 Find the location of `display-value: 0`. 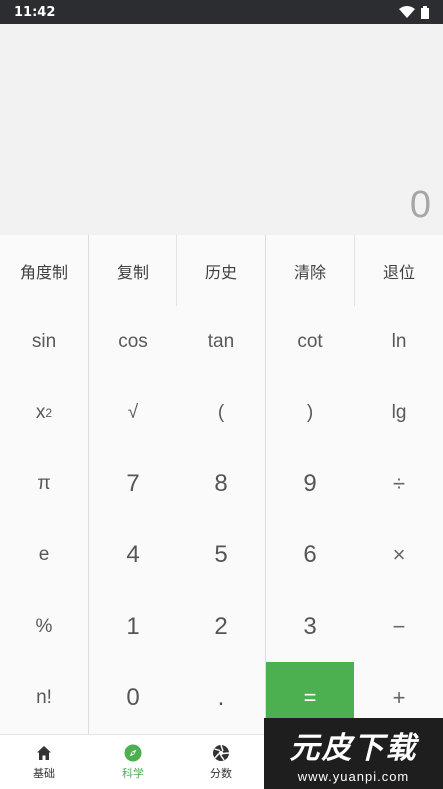

display-value: 0 is located at coordinates (420, 205).